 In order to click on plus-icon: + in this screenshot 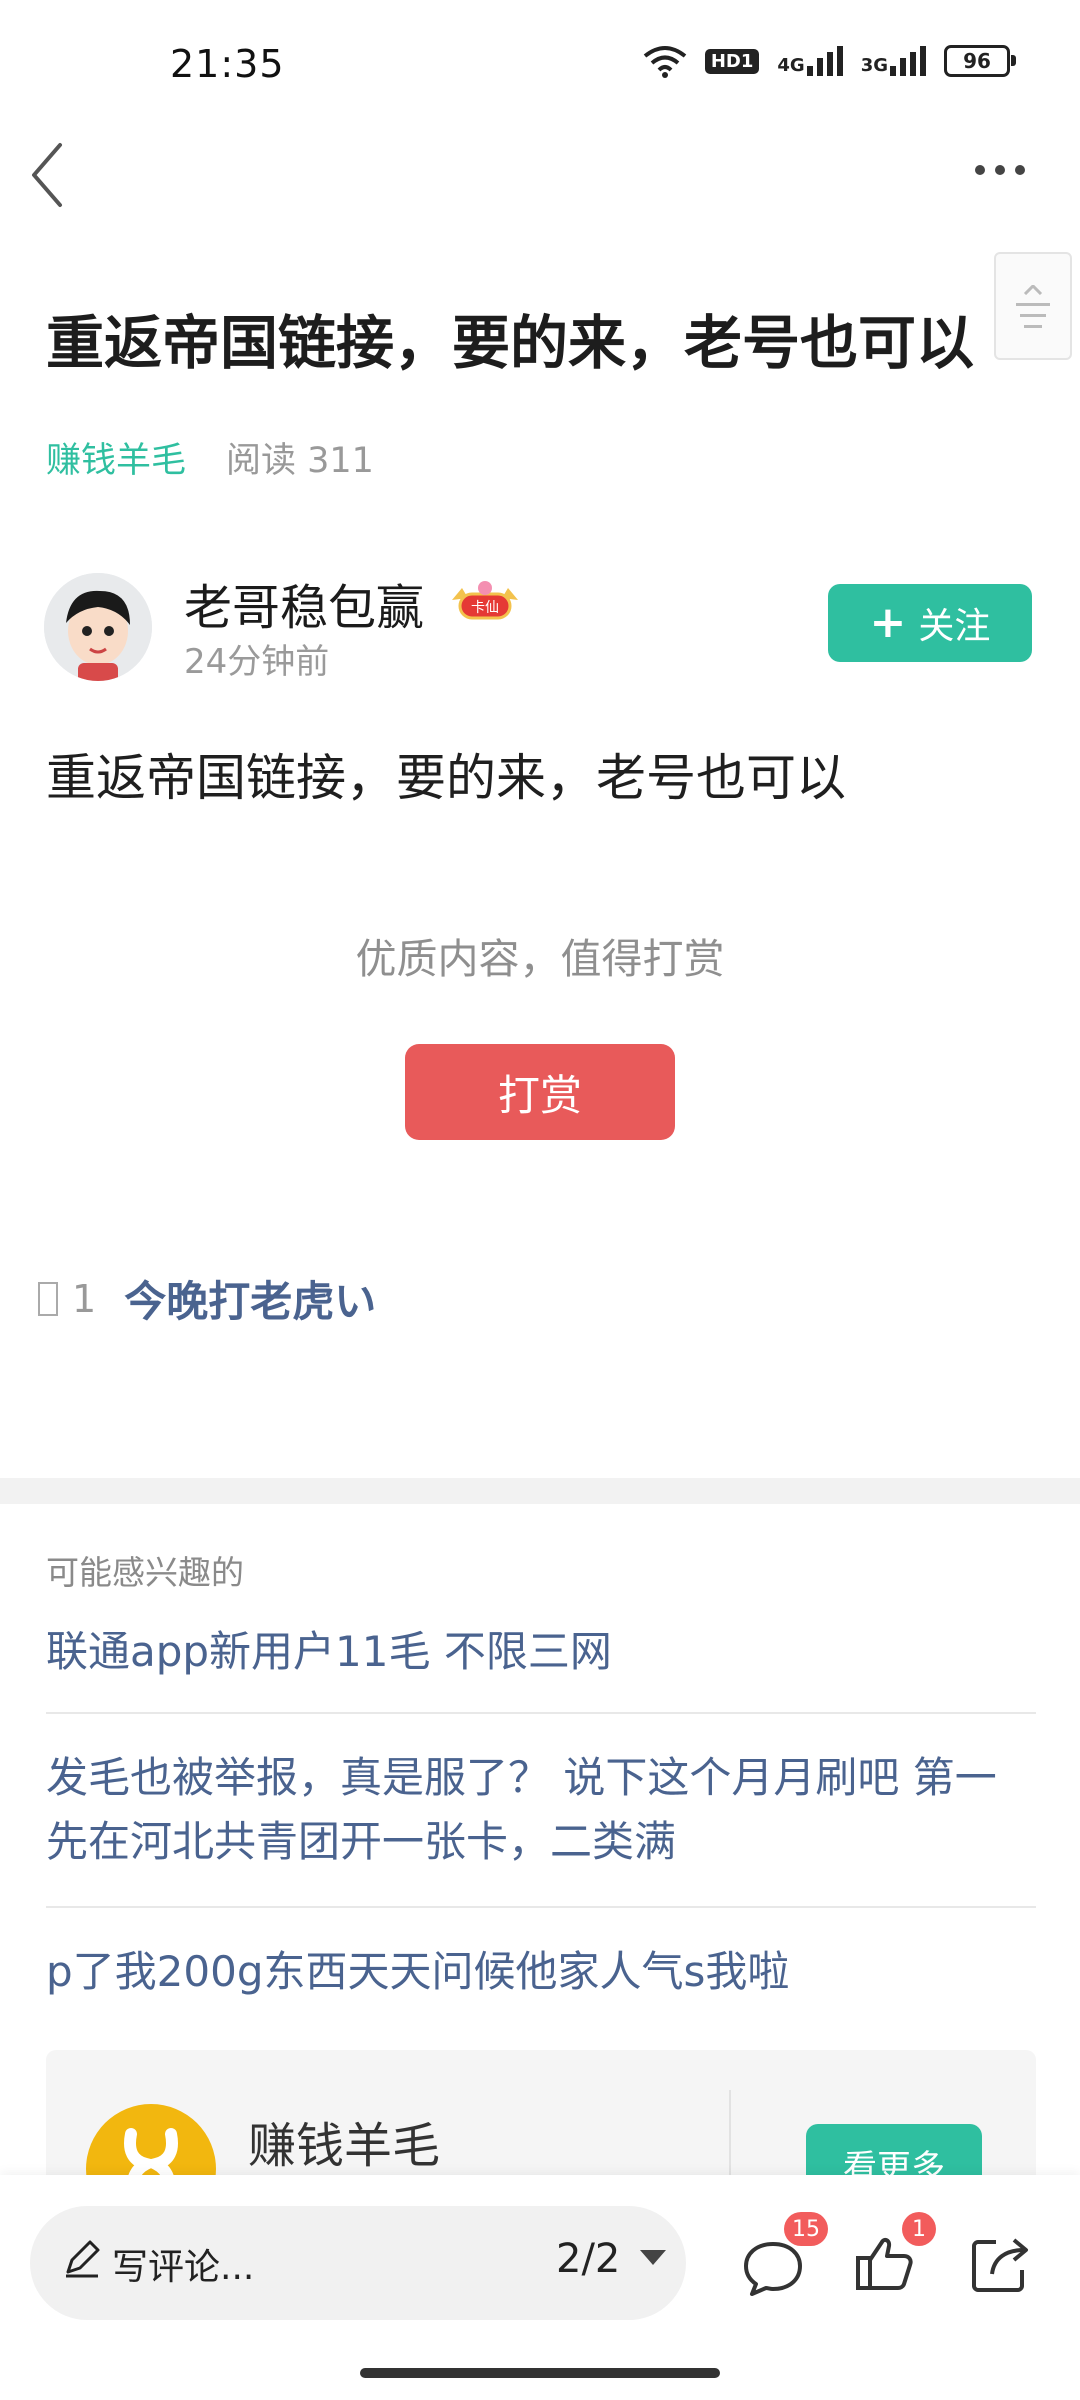, I will do `click(888, 622)`.